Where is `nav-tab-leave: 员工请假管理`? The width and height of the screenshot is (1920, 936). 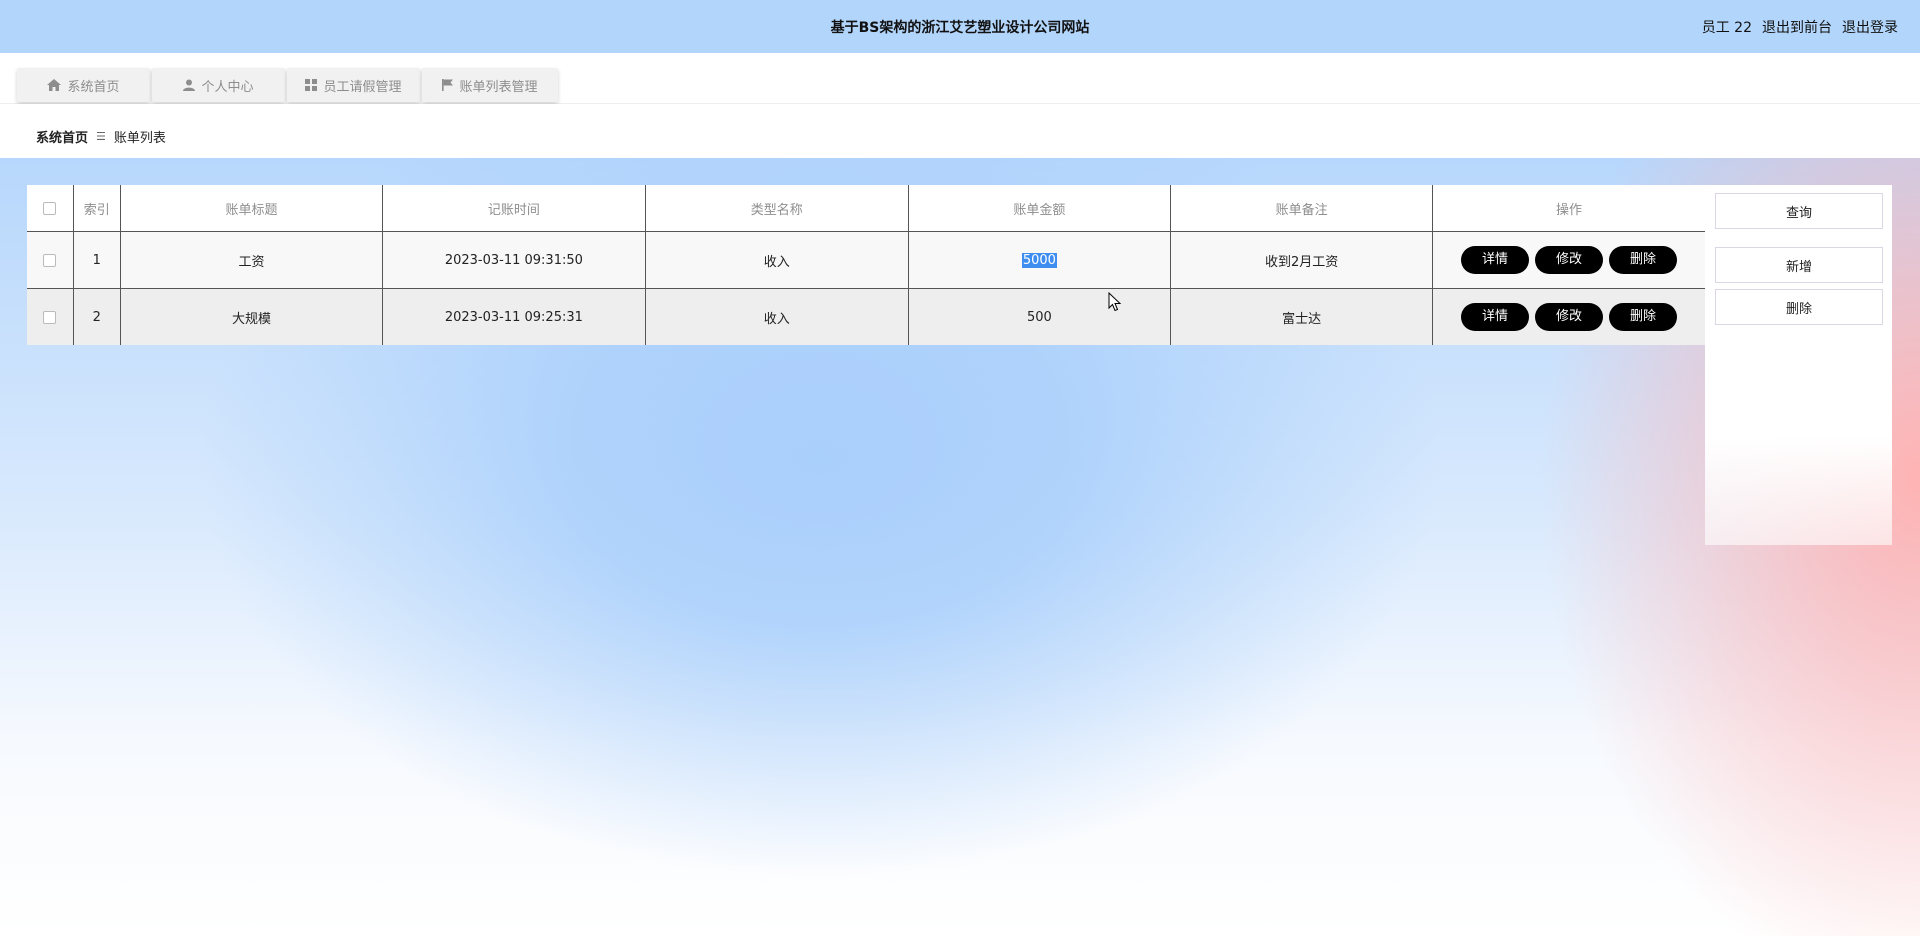 nav-tab-leave: 员工请假管理 is located at coordinates (353, 85).